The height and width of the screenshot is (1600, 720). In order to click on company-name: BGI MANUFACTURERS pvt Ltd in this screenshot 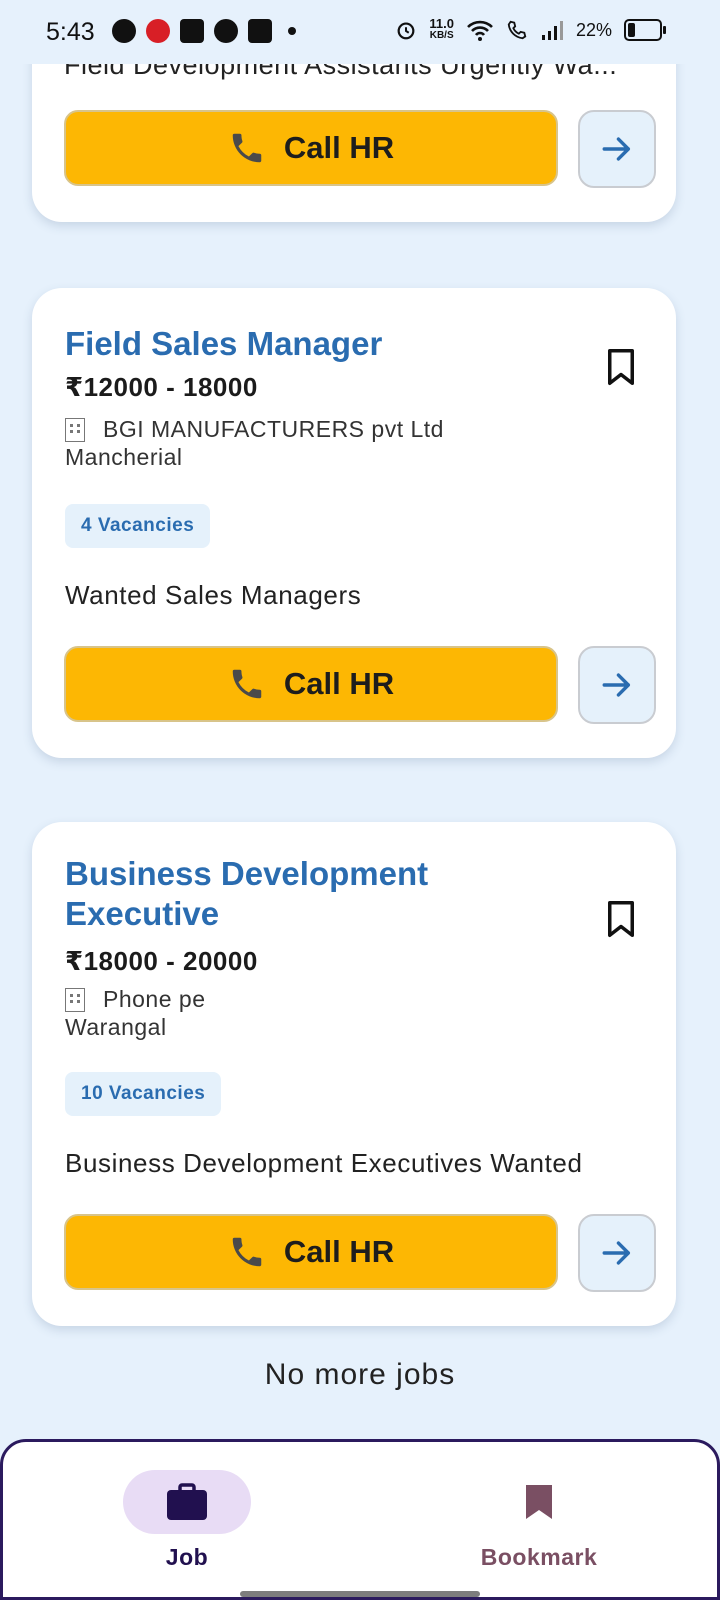, I will do `click(273, 429)`.